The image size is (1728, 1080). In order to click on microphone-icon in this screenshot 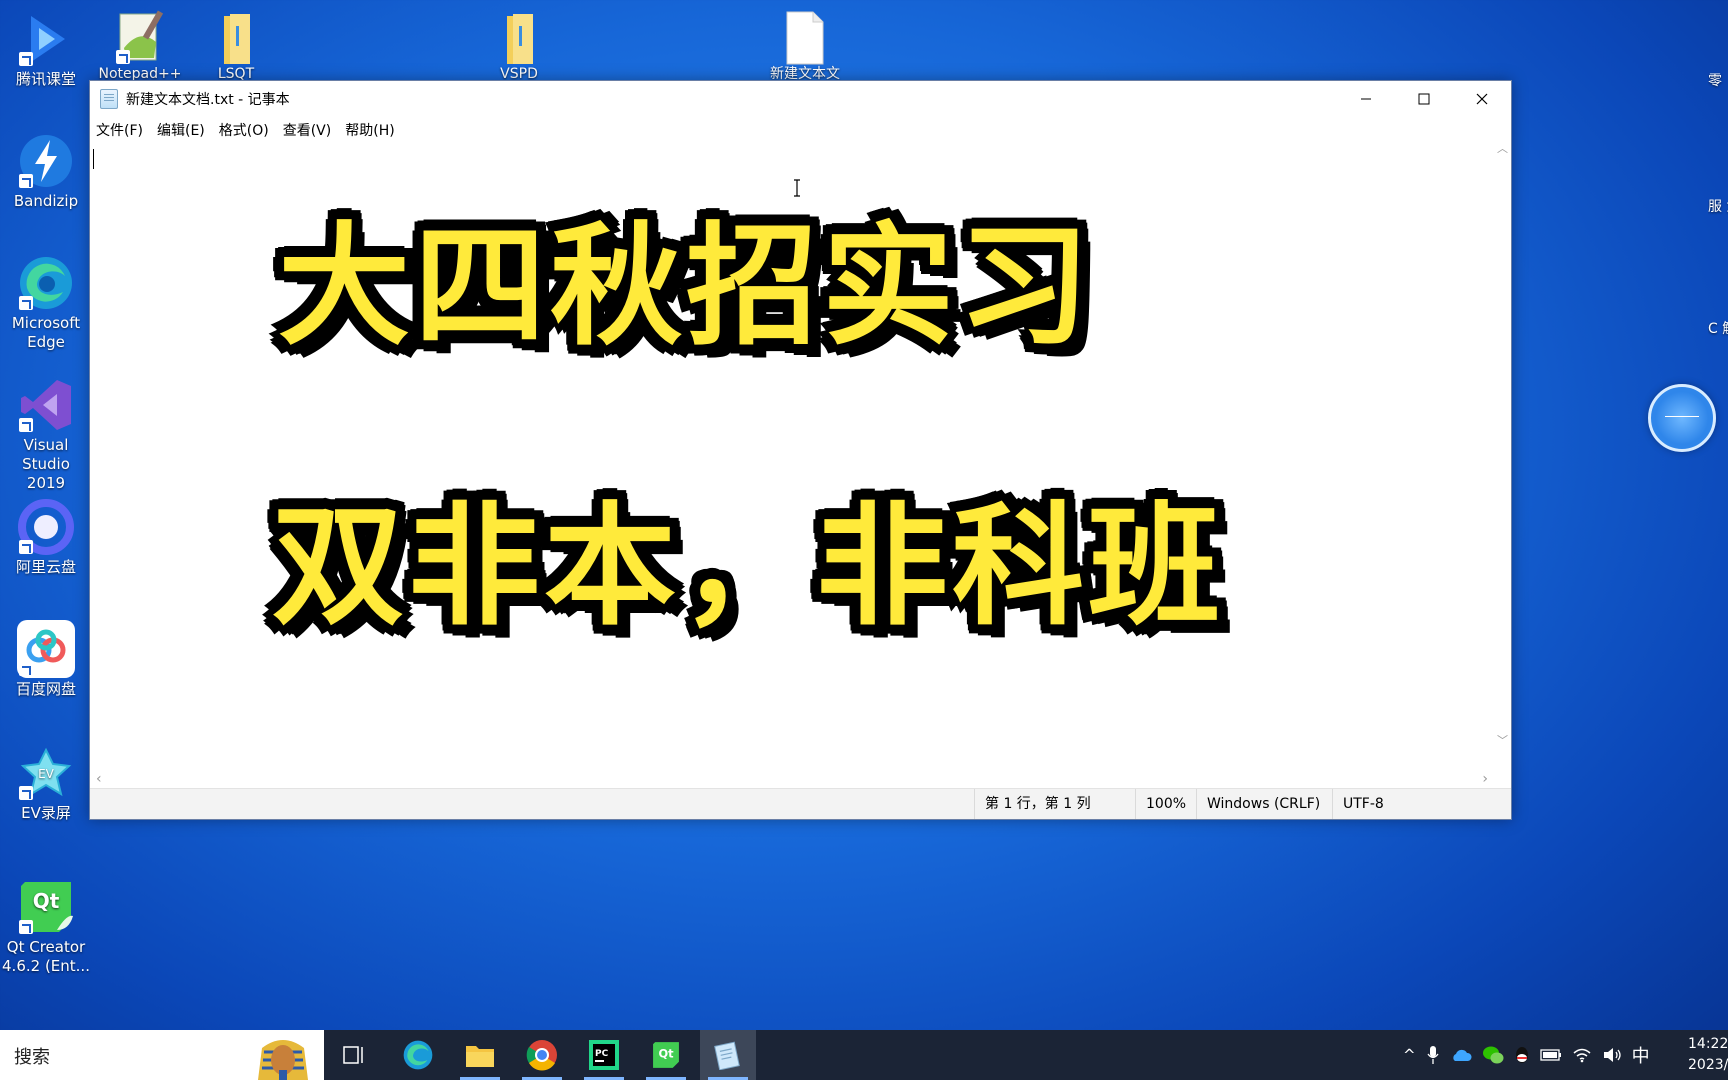, I will do `click(1433, 1055)`.